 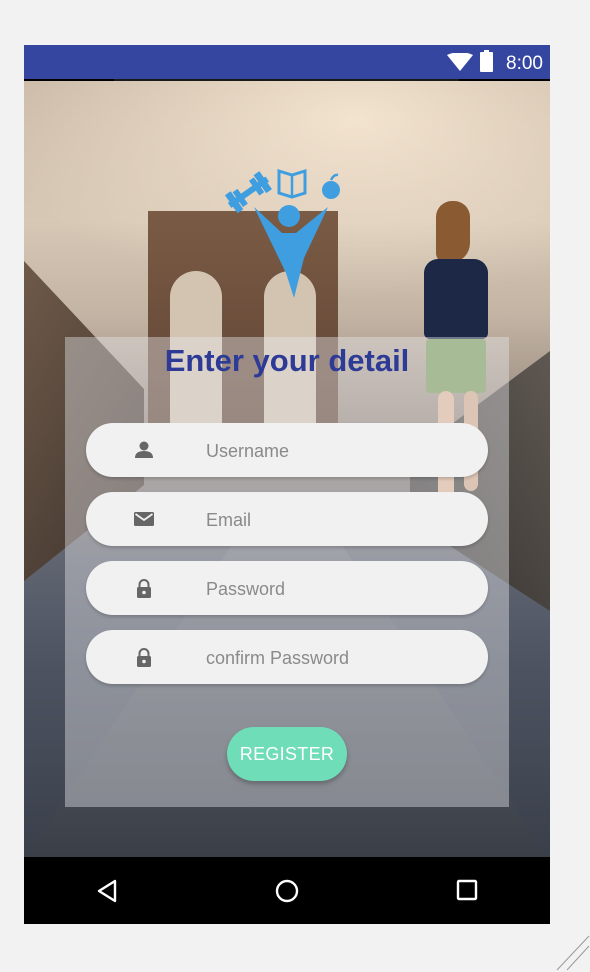 I want to click on page-title: Enter your detail, so click(x=287, y=360).